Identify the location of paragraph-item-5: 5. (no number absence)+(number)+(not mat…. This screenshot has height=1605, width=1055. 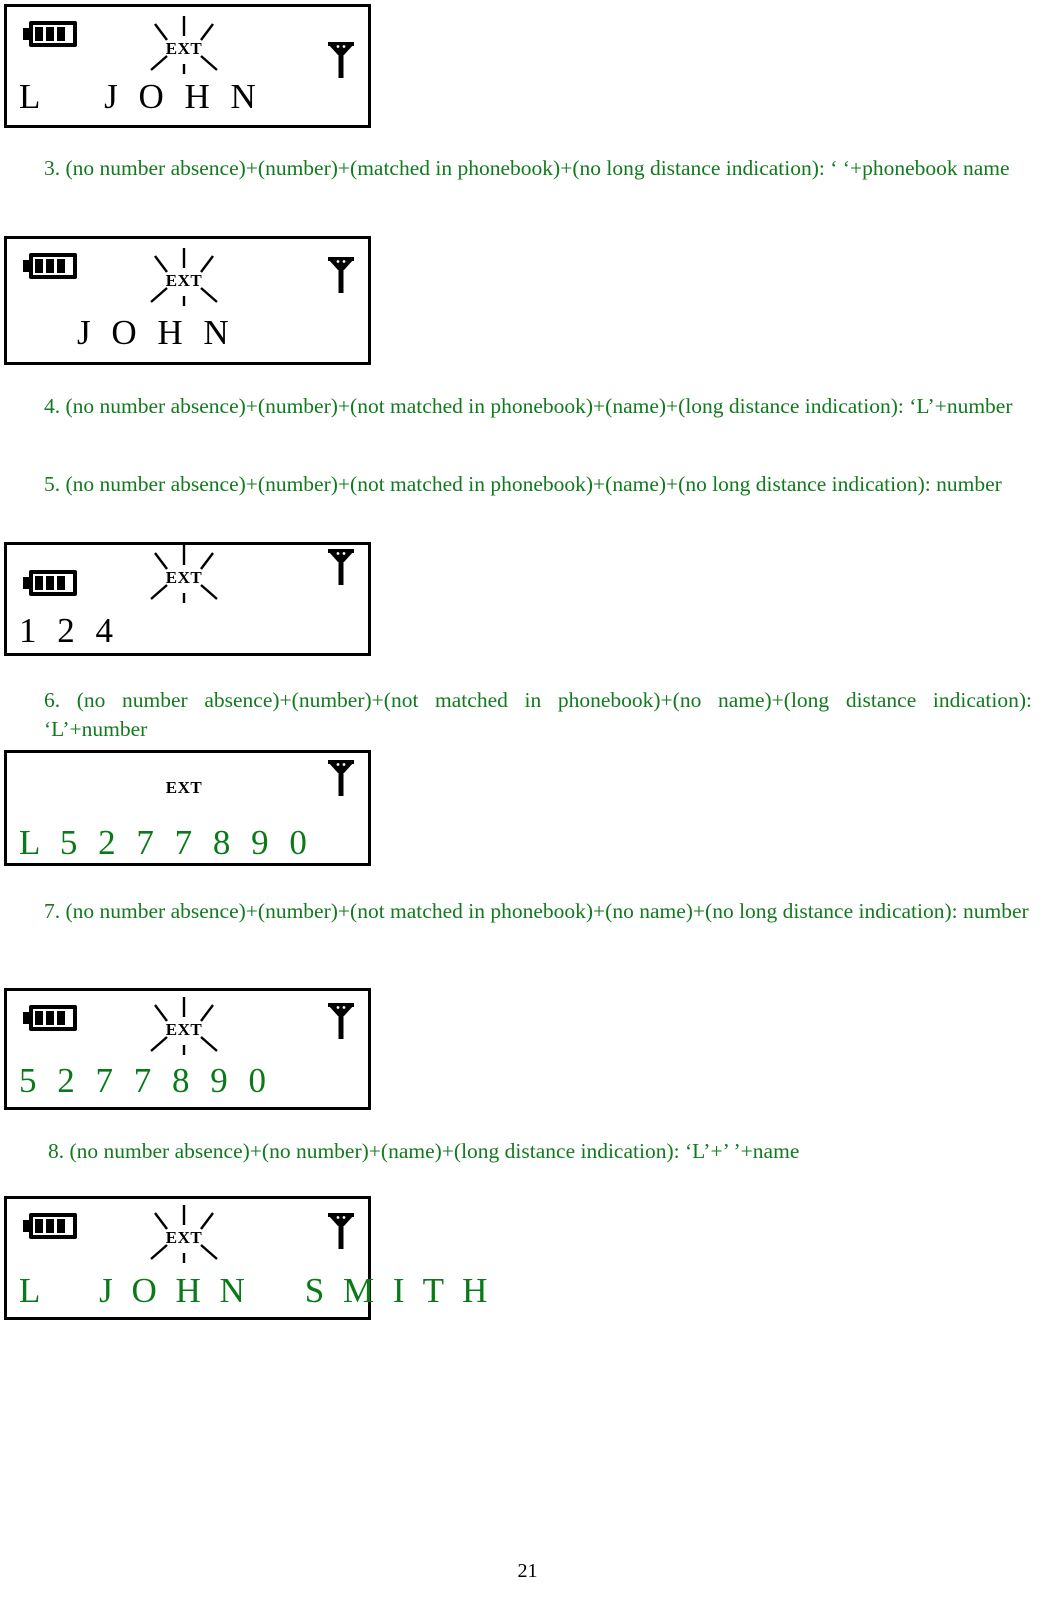
(523, 484).